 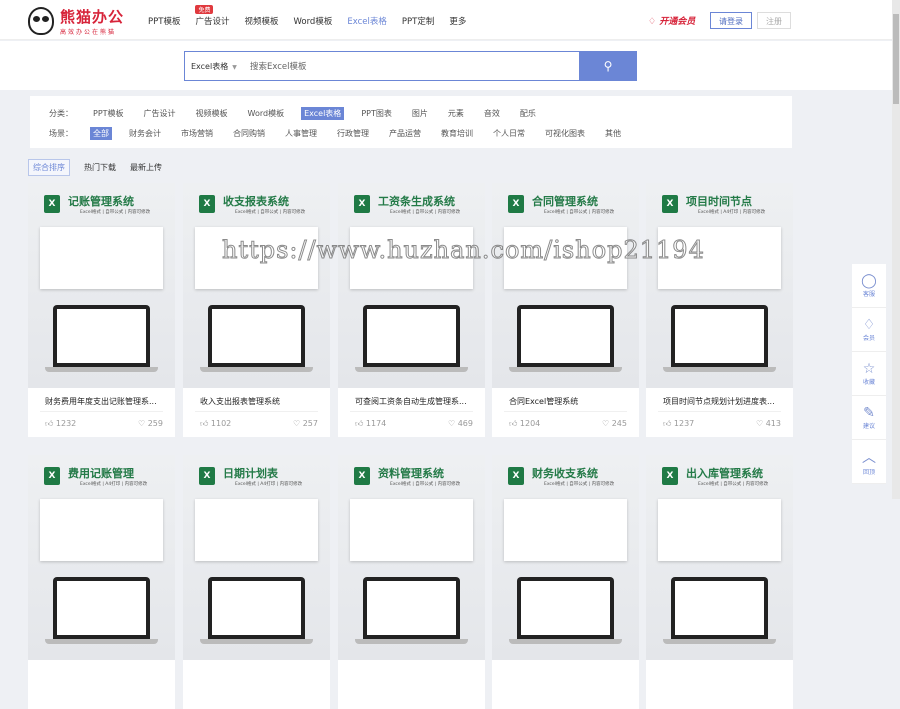 I want to click on laptop-base, so click(x=101, y=641).